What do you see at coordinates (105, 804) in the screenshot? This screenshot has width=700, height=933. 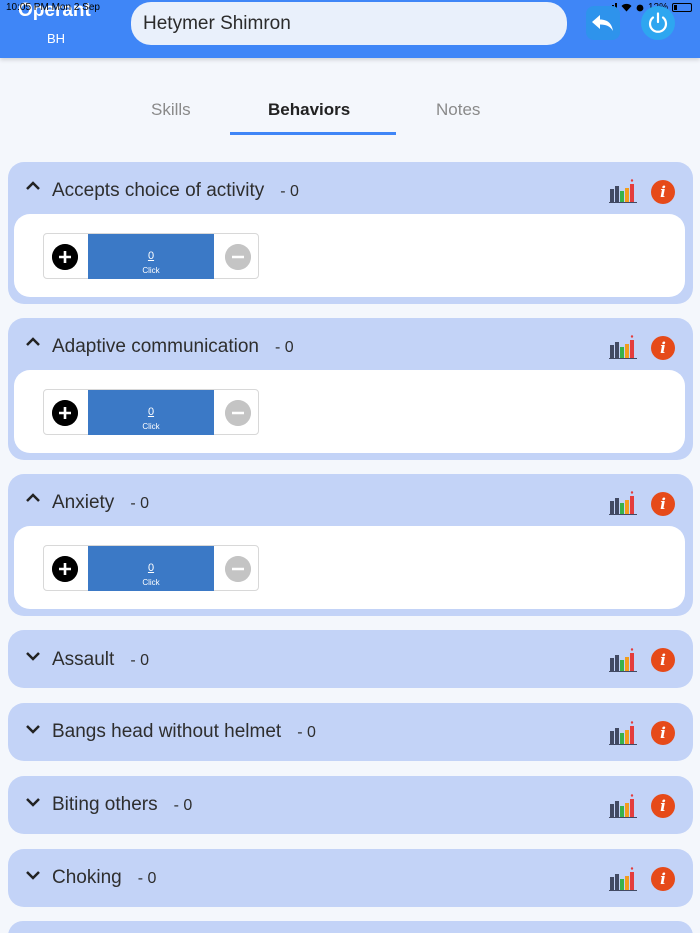 I see `behavior-name: Biting others` at bounding box center [105, 804].